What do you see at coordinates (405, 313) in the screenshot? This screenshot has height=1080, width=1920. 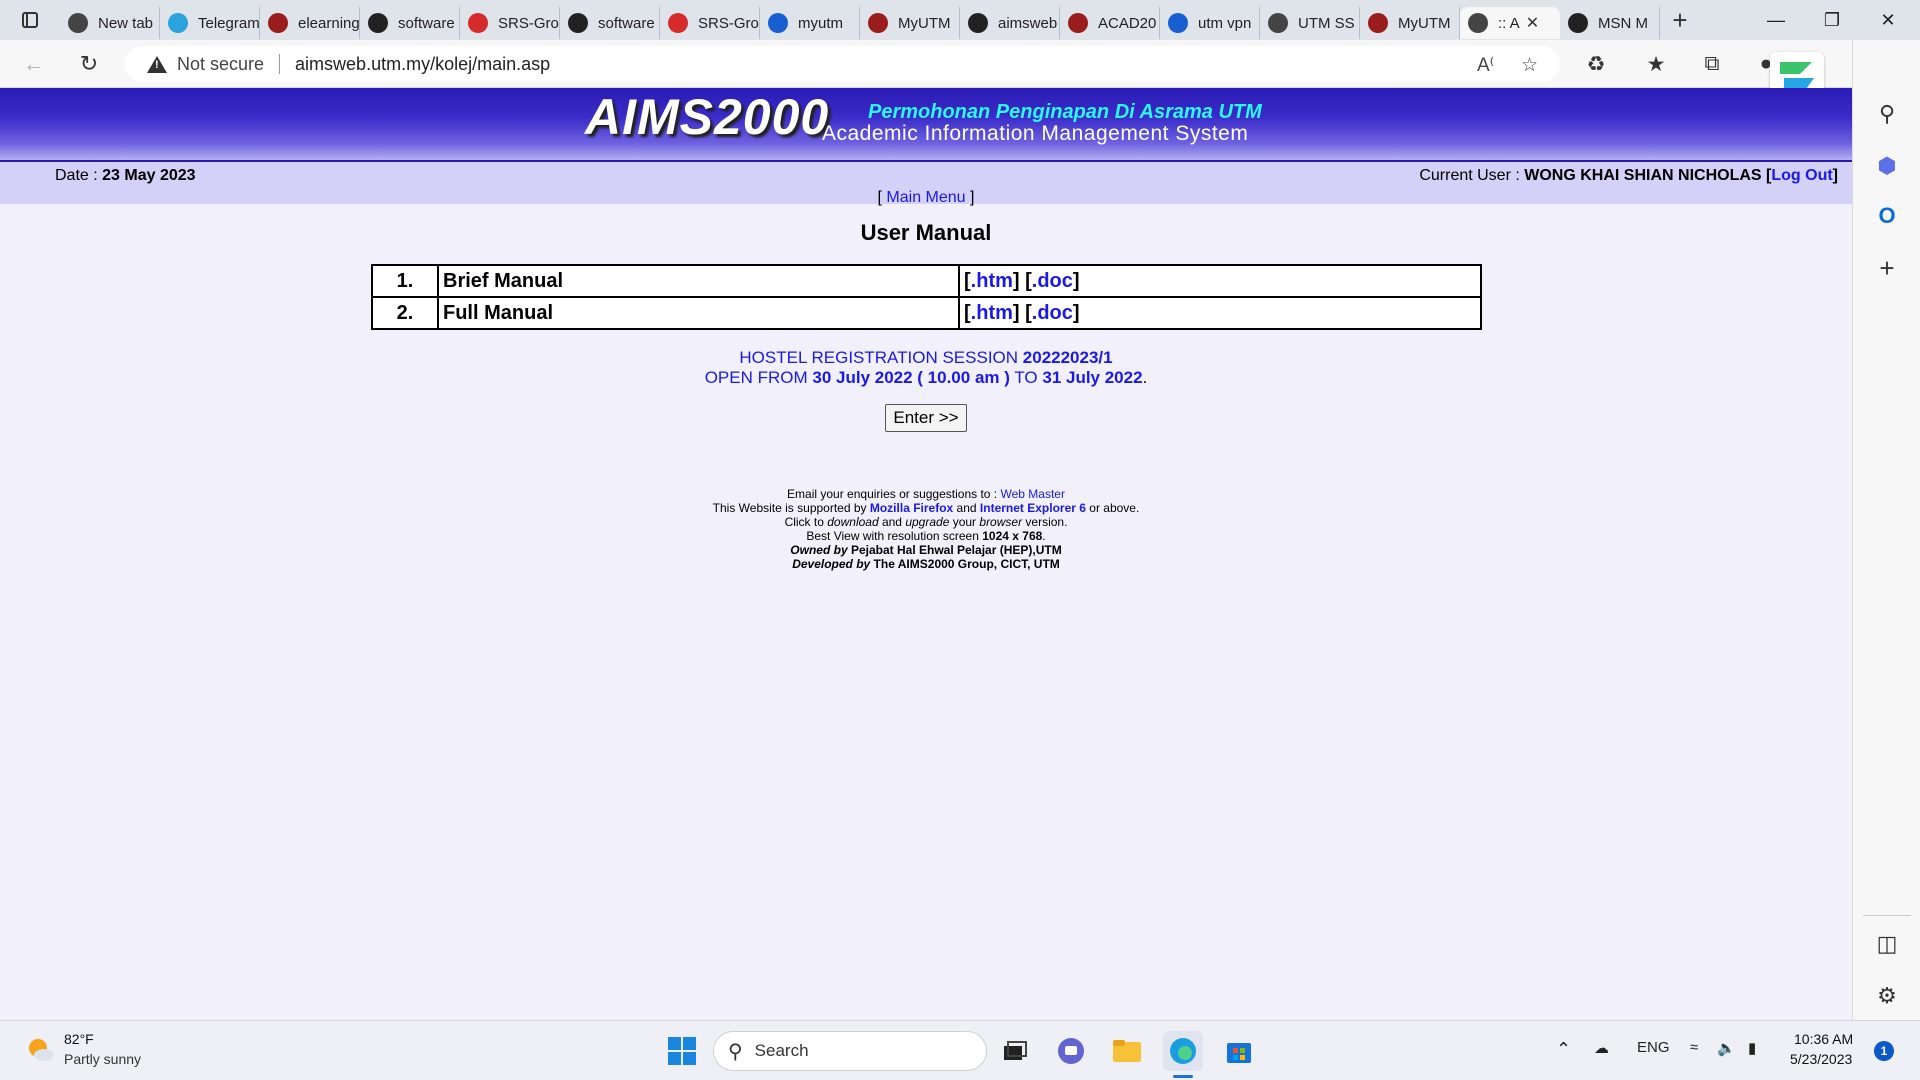 I see `manual-number: 2.` at bounding box center [405, 313].